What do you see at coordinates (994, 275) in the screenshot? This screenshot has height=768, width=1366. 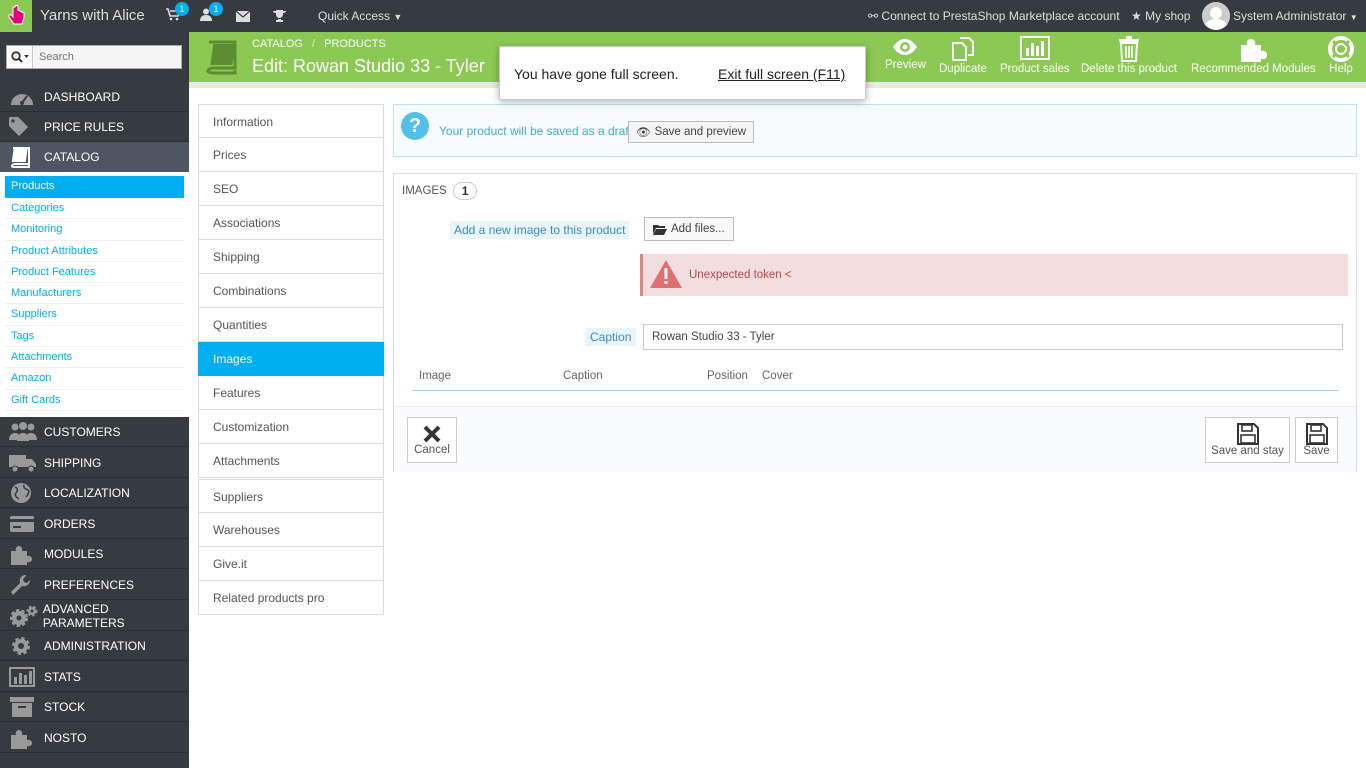 I see `error-alert: Unexpected token <` at bounding box center [994, 275].